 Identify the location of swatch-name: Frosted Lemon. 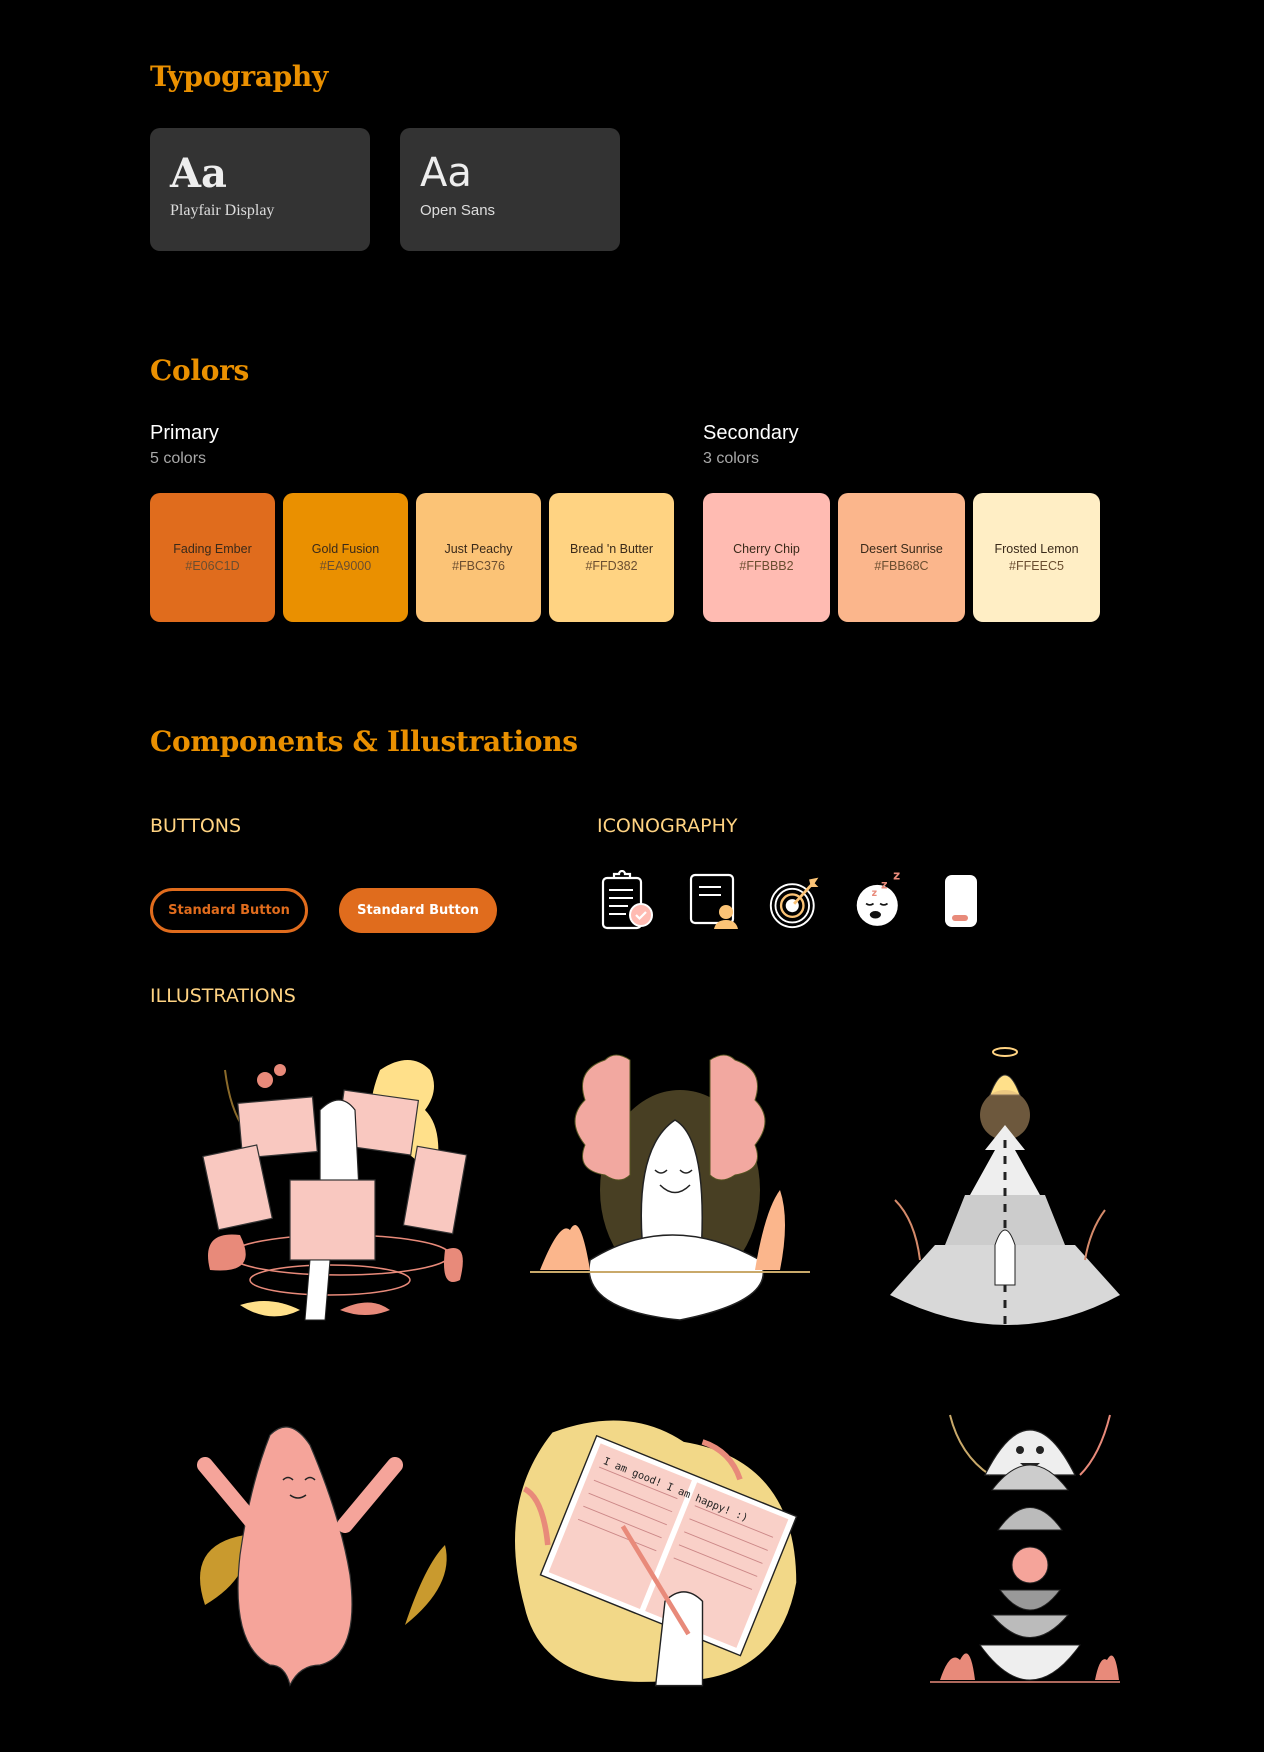
(1036, 549).